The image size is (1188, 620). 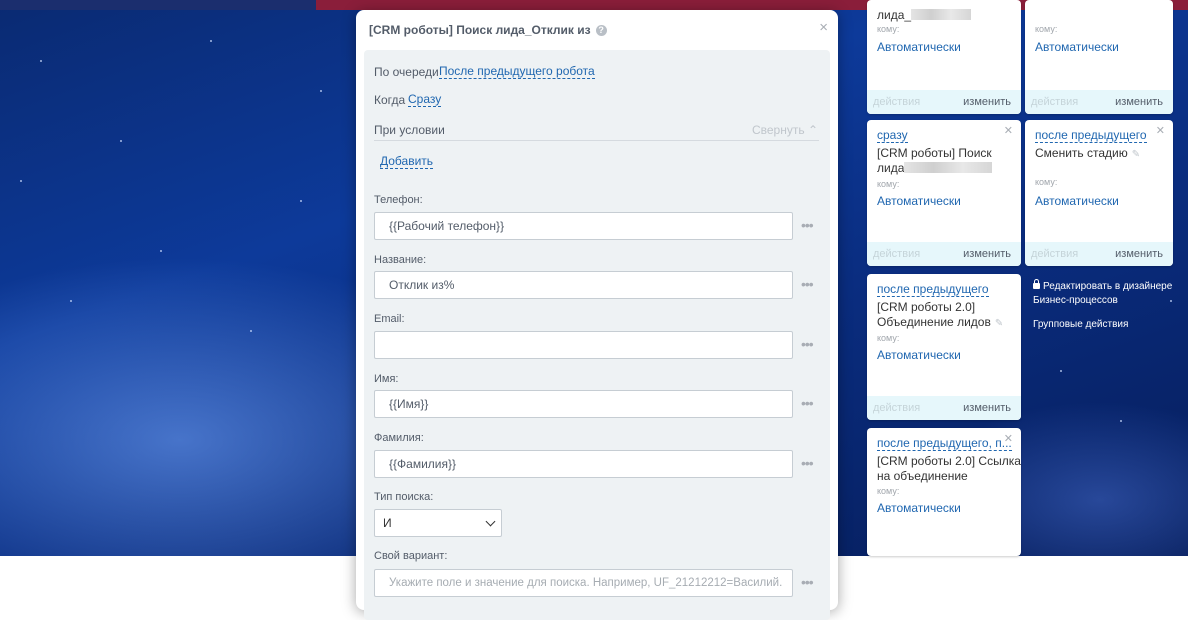 What do you see at coordinates (488, 30) in the screenshot?
I see `dialog-title: [CRM роботы] Поиск лида_Отклик из?` at bounding box center [488, 30].